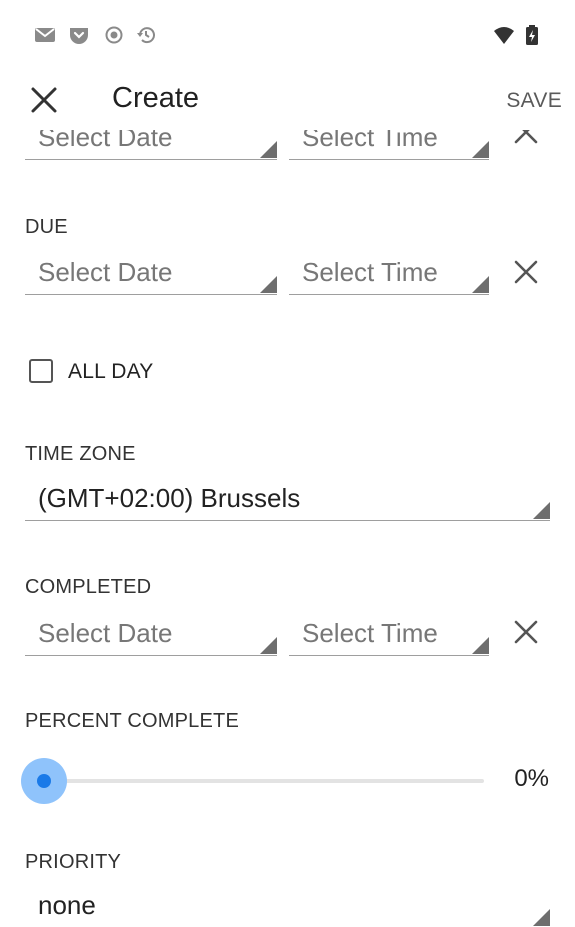  I want to click on time-zone-label: TIME ZONE, so click(80, 454).